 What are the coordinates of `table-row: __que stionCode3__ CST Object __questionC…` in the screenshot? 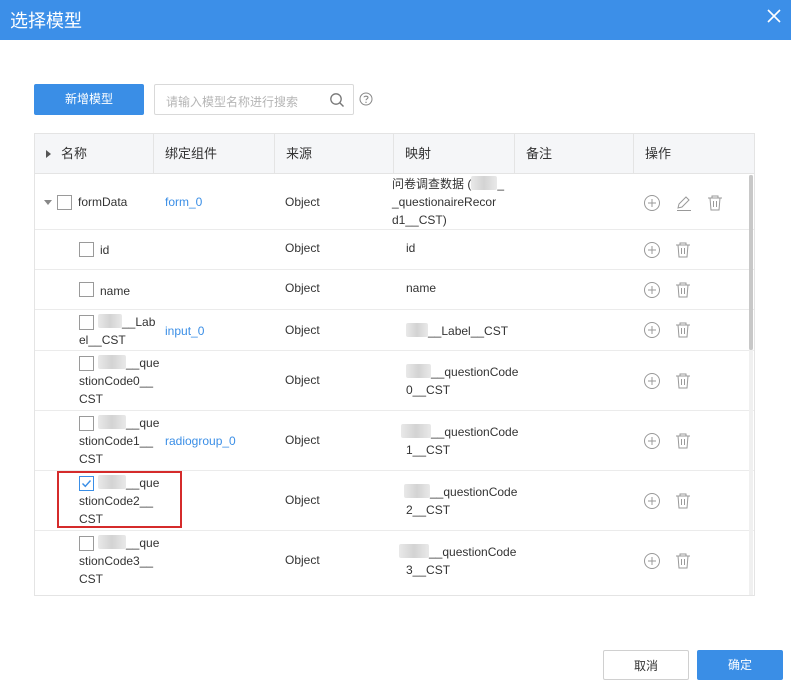 It's located at (394, 561).